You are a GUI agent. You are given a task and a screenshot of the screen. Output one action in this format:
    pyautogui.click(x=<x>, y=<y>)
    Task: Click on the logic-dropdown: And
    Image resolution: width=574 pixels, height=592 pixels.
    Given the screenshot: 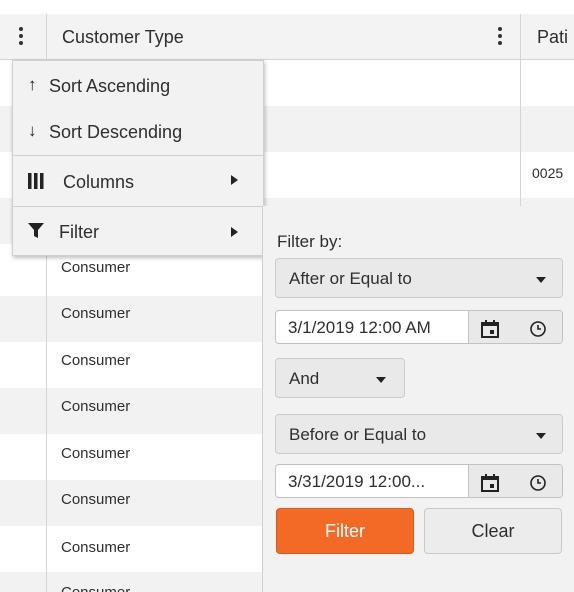 What is the action you would take?
    pyautogui.click(x=340, y=378)
    